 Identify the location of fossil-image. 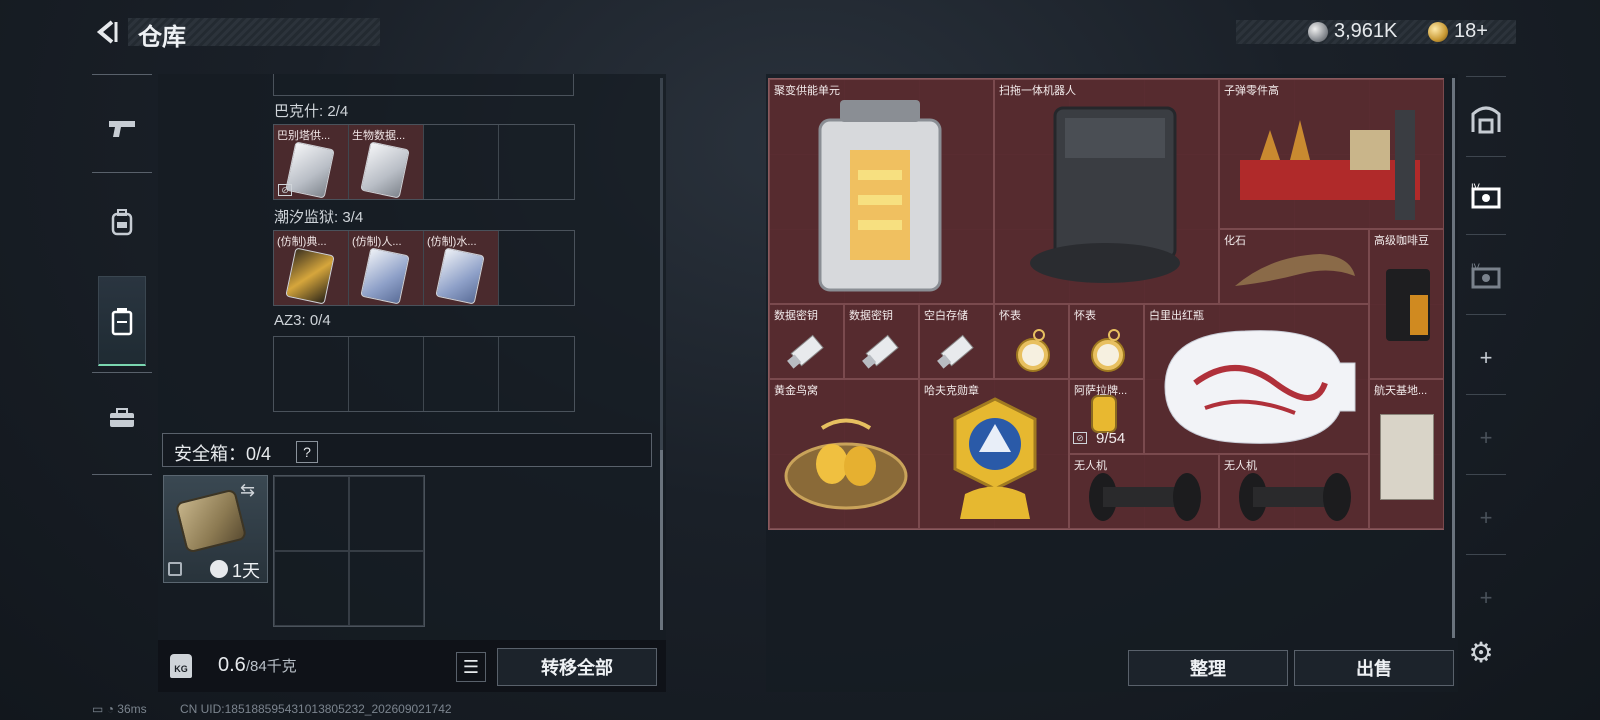
(1295, 270).